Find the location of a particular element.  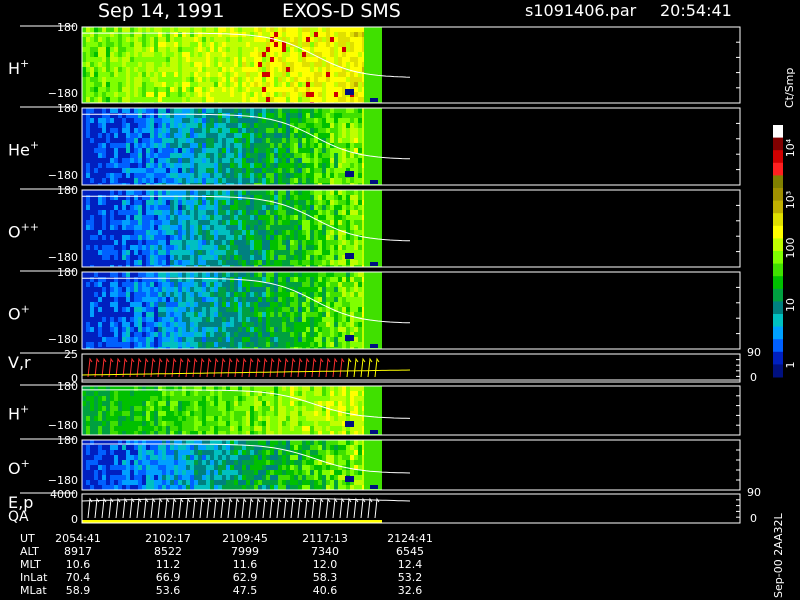

colorbar-unit: Ct/Smp is located at coordinates (789, 88).